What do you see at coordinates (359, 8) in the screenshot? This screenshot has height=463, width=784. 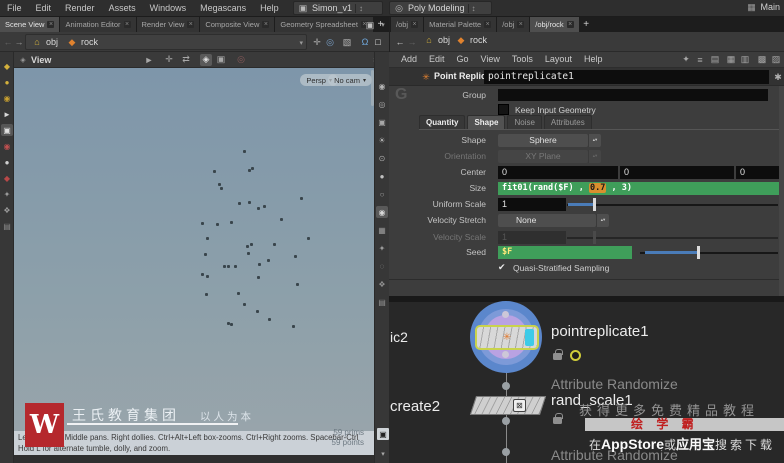 I see `spinner-icon: ↕` at bounding box center [359, 8].